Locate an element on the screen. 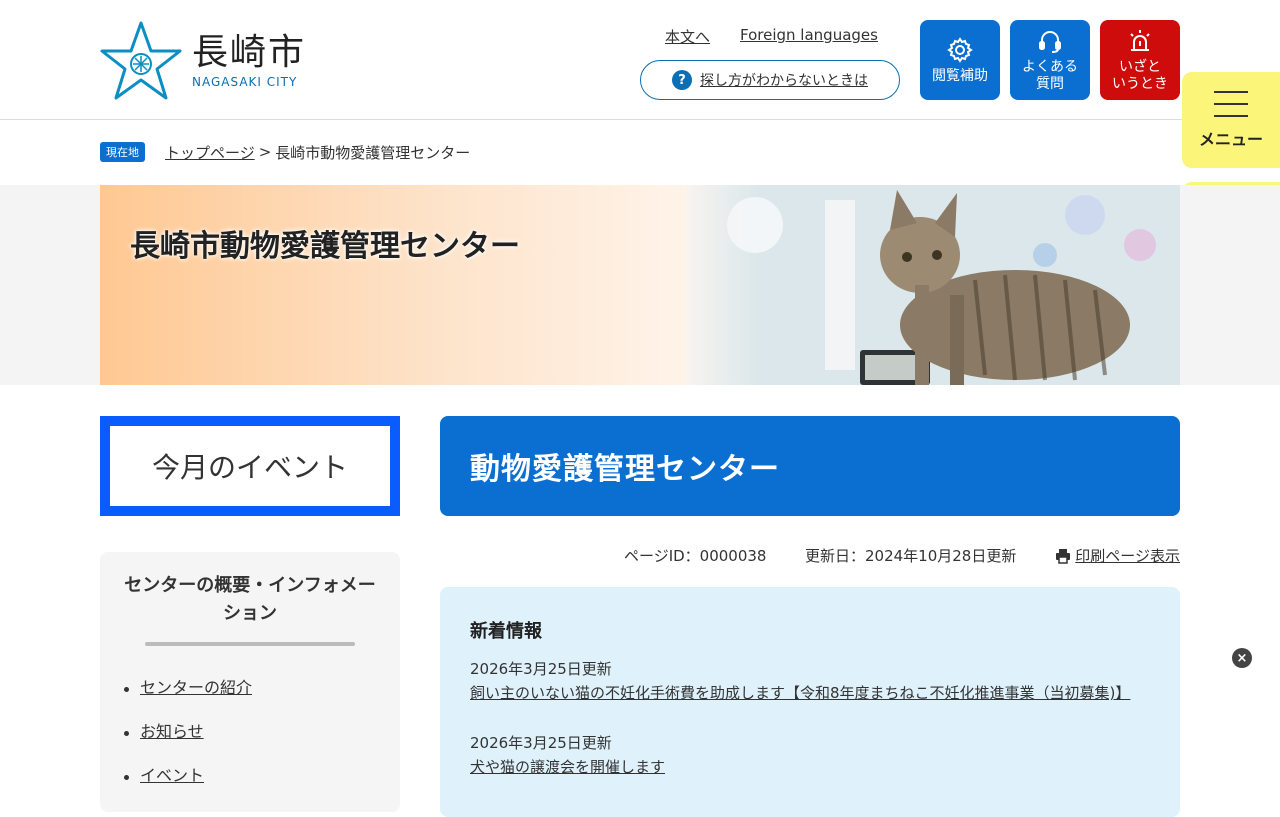 This screenshot has height=817, width=1280. faq-label-1: よくある is located at coordinates (1050, 67).